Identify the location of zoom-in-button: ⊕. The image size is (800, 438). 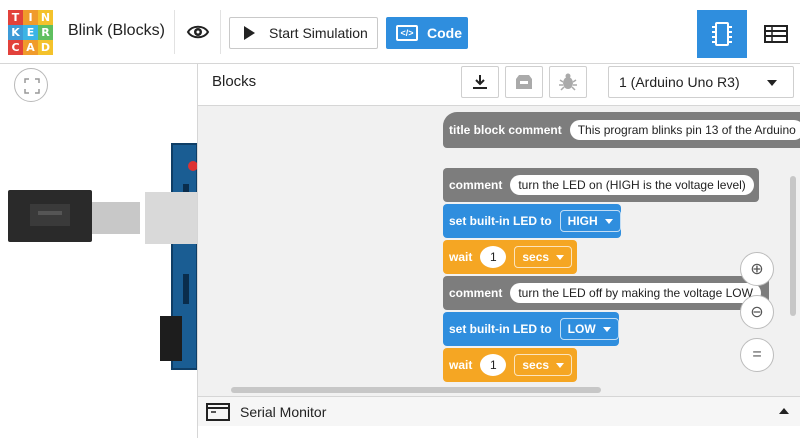
(757, 269).